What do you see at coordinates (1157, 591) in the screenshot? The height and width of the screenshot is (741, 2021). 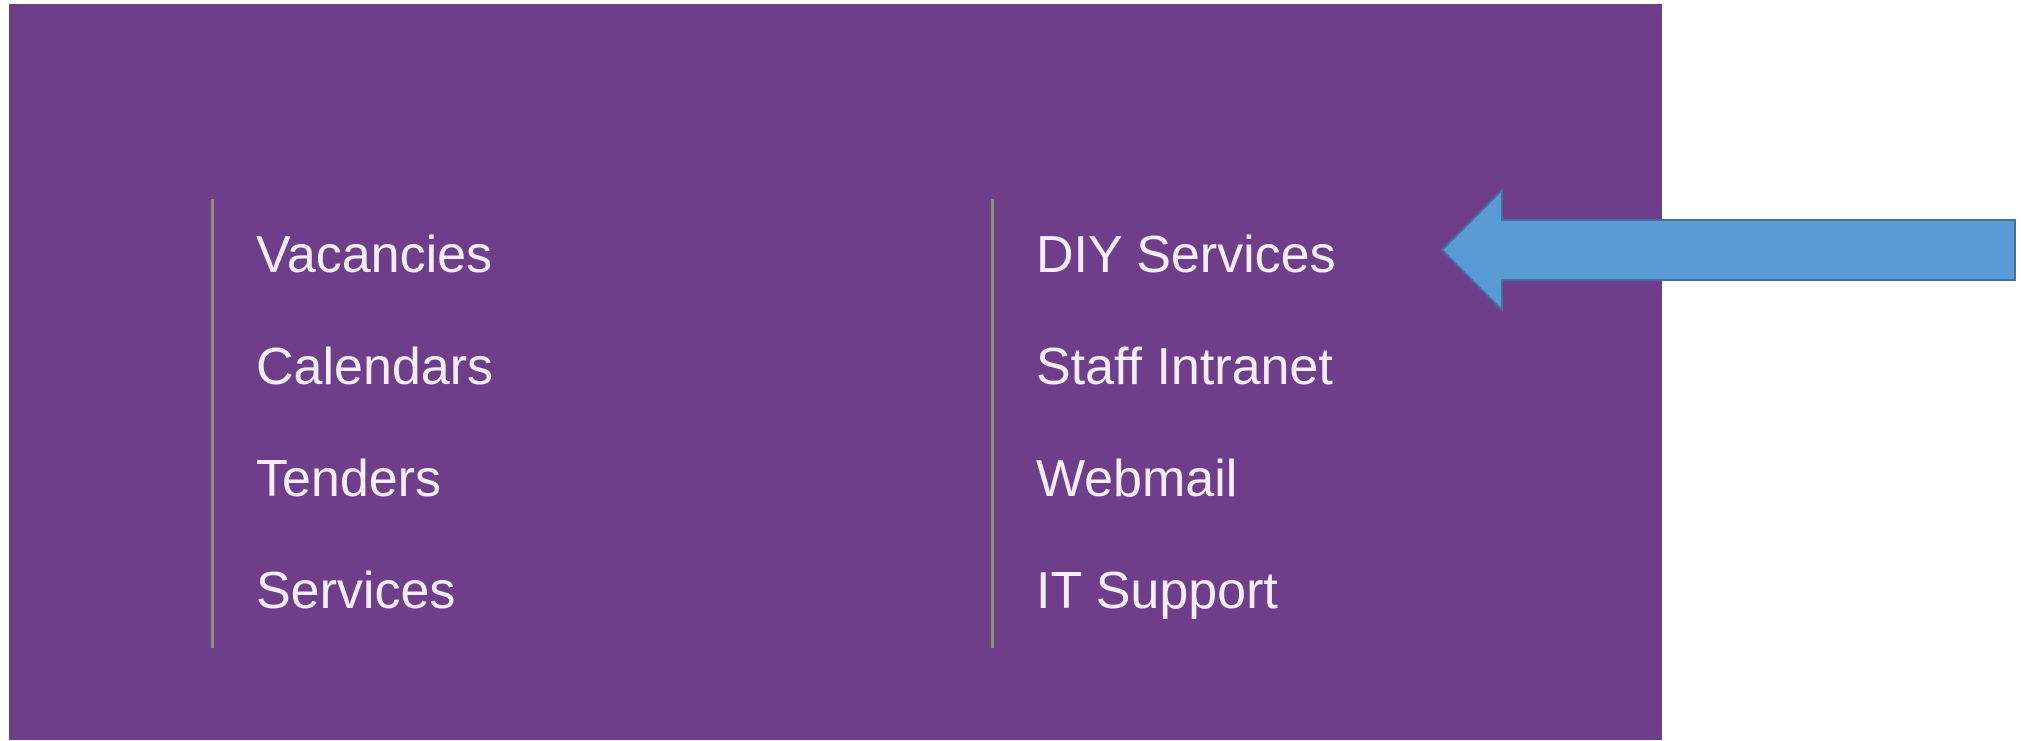 I see `it-support-link: IT Support` at bounding box center [1157, 591].